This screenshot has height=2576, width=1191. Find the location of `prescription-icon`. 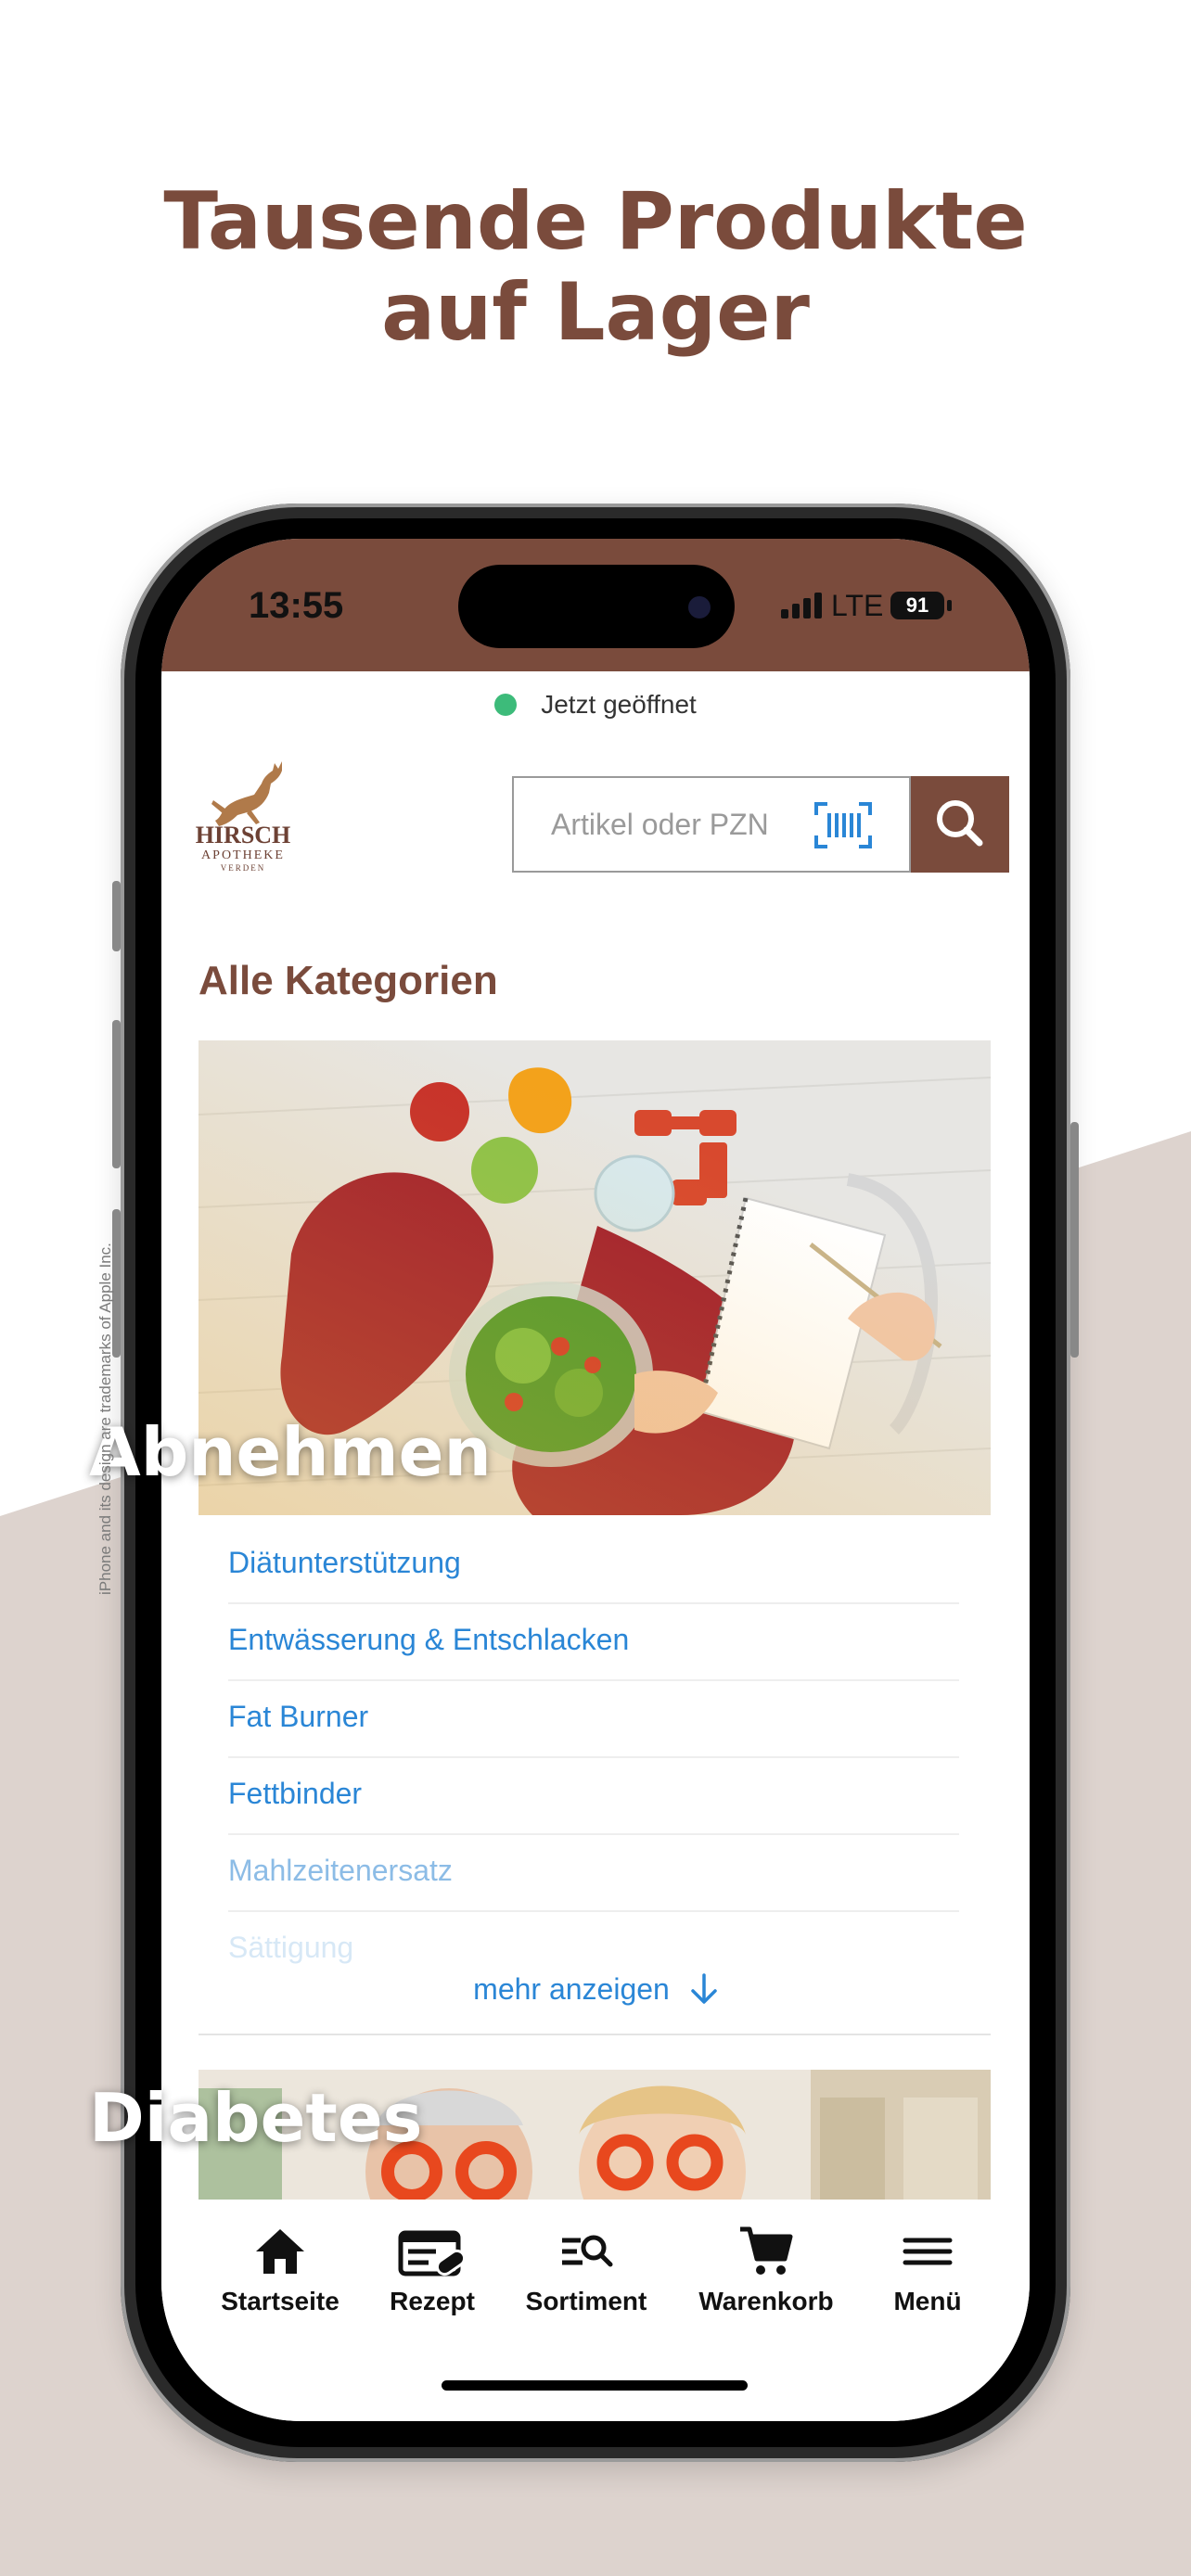

prescription-icon is located at coordinates (432, 2253).